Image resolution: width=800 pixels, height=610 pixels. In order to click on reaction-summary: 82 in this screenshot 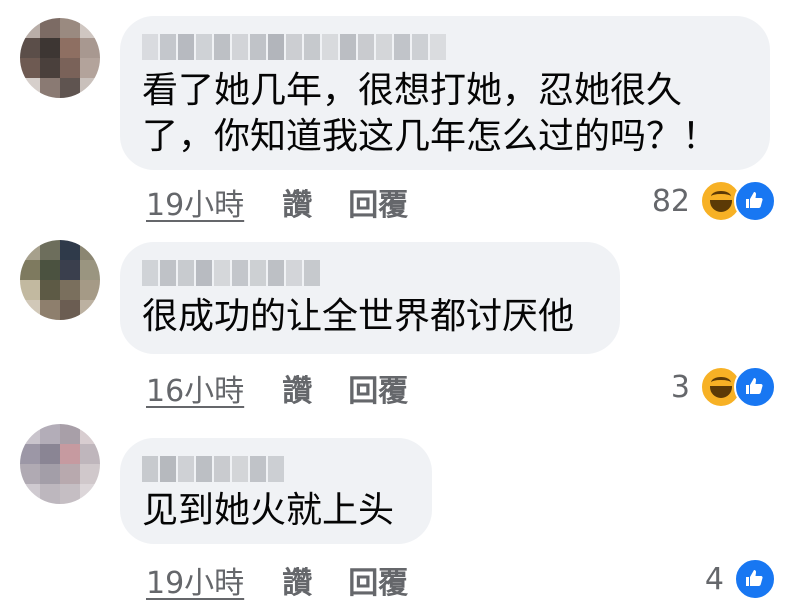, I will do `click(714, 201)`.